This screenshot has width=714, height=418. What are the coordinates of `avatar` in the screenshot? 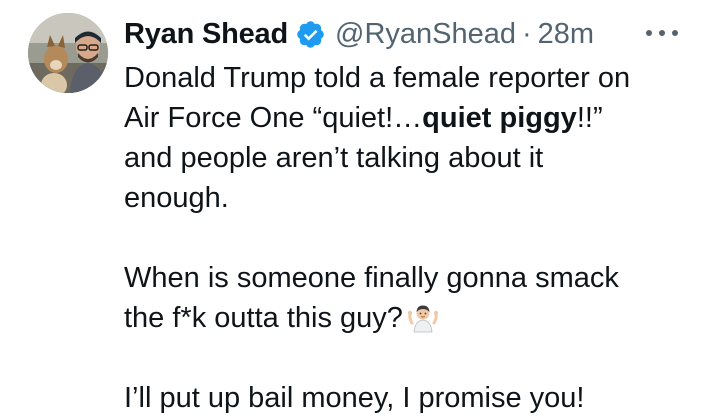 It's located at (68, 53).